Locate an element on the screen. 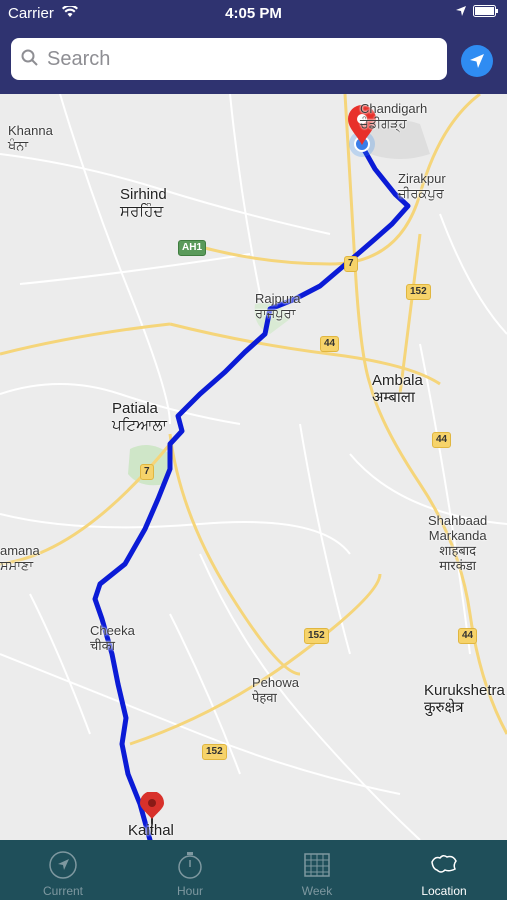 This screenshot has width=507, height=900. place-ambala: Ambala अम्बाला is located at coordinates (397, 389).